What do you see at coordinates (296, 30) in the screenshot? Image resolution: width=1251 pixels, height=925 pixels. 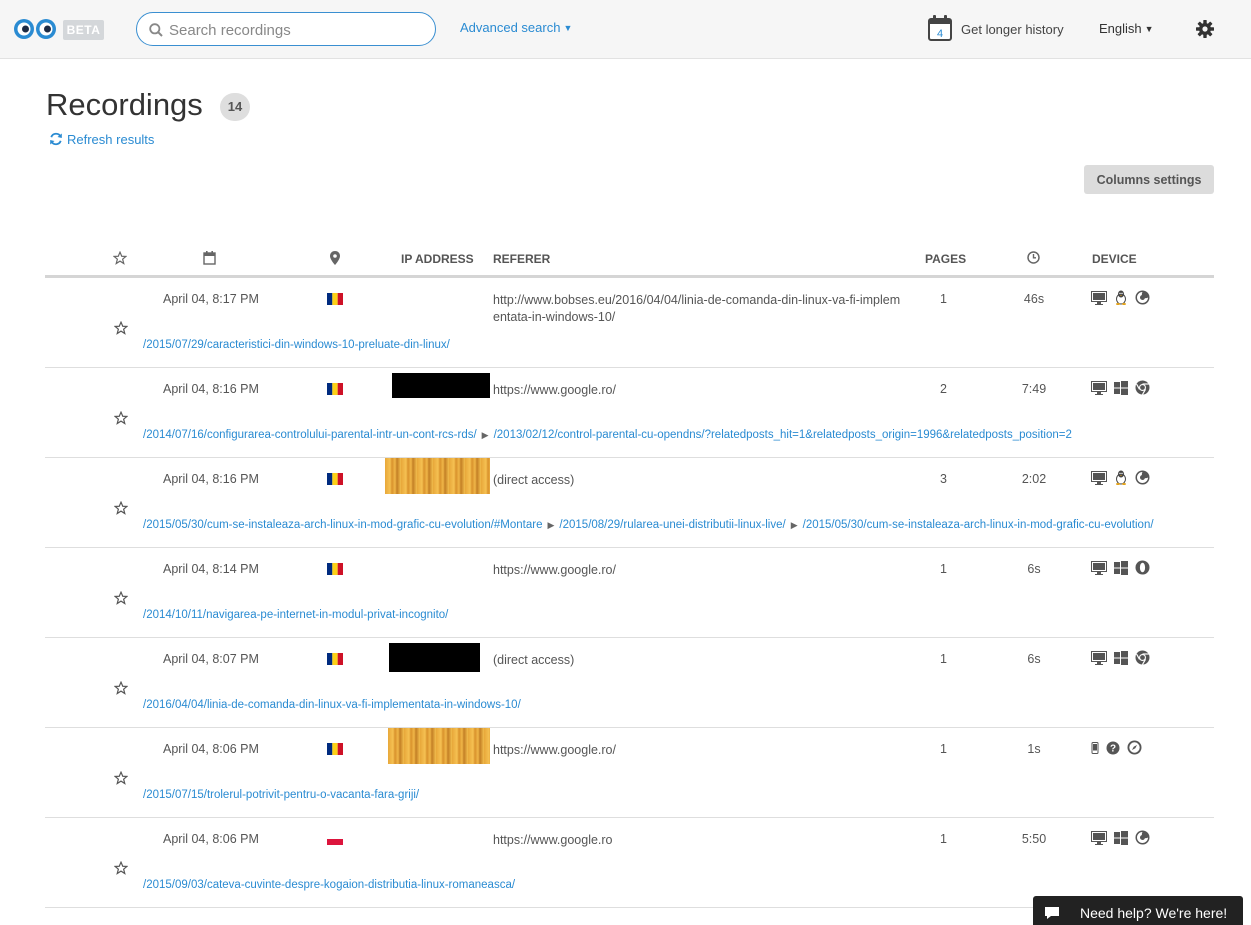 I see `search-input` at bounding box center [296, 30].